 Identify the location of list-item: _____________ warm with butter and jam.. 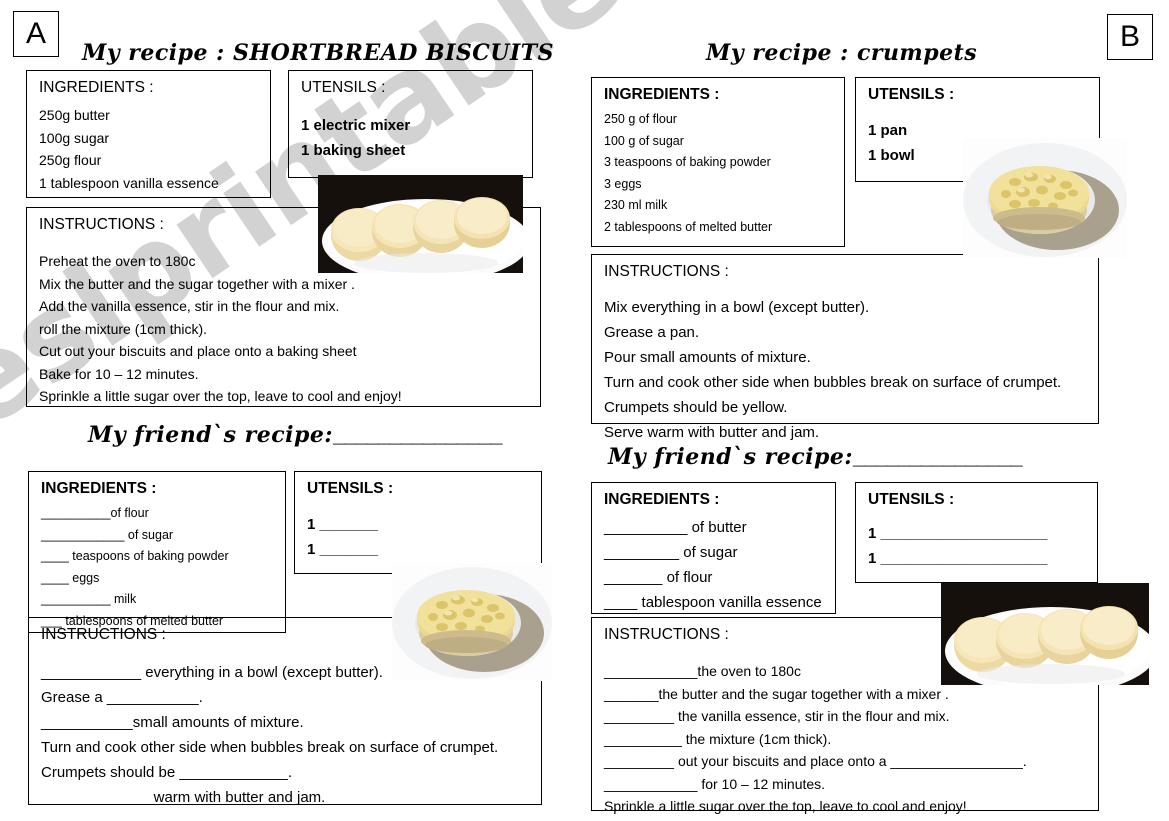
(183, 797).